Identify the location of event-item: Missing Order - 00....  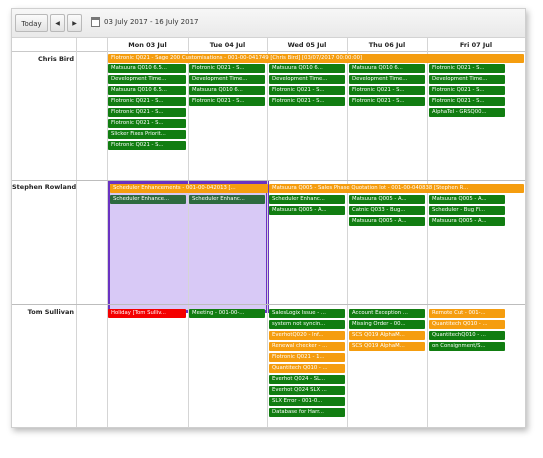
(387, 324).